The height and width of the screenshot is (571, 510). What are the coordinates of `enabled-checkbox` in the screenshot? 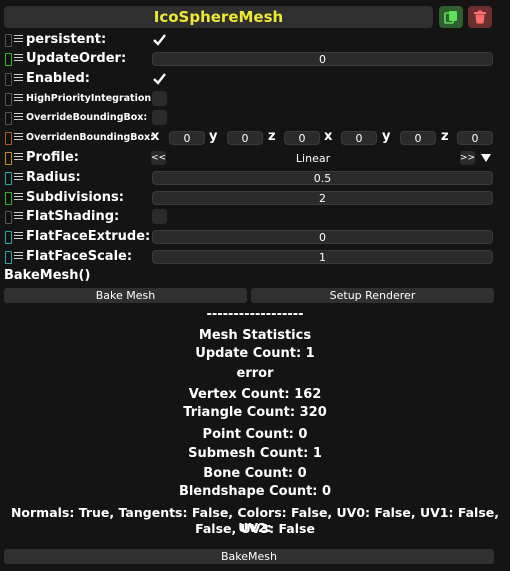 It's located at (159, 78).